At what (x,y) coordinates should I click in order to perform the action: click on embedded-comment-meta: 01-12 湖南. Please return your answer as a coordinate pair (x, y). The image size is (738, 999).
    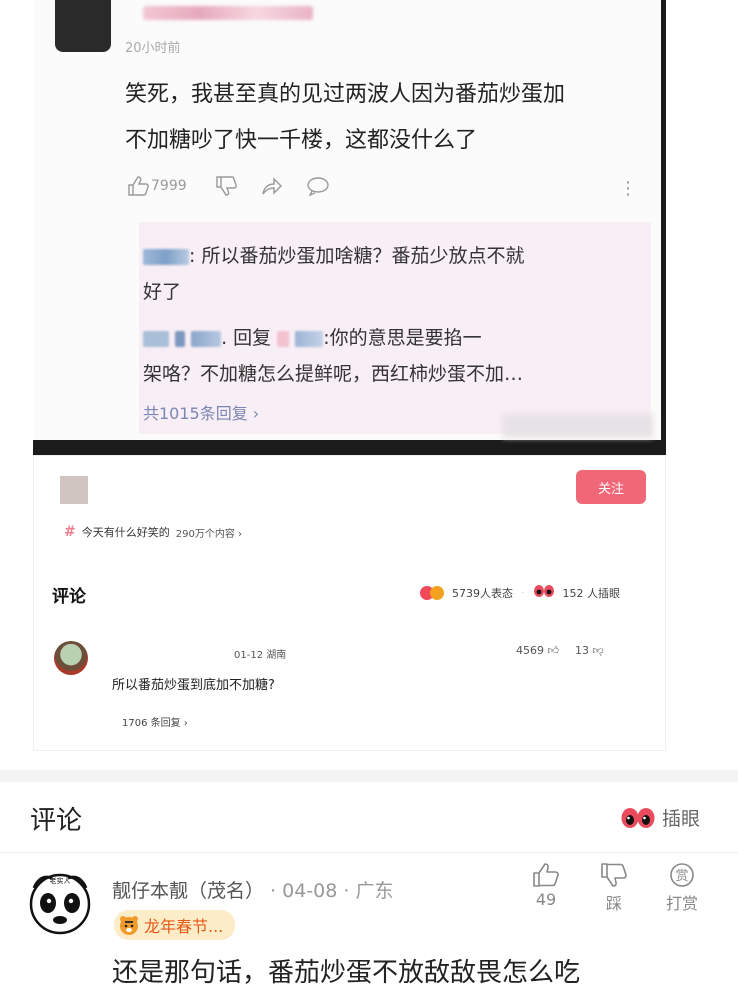
    Looking at the image, I should click on (260, 655).